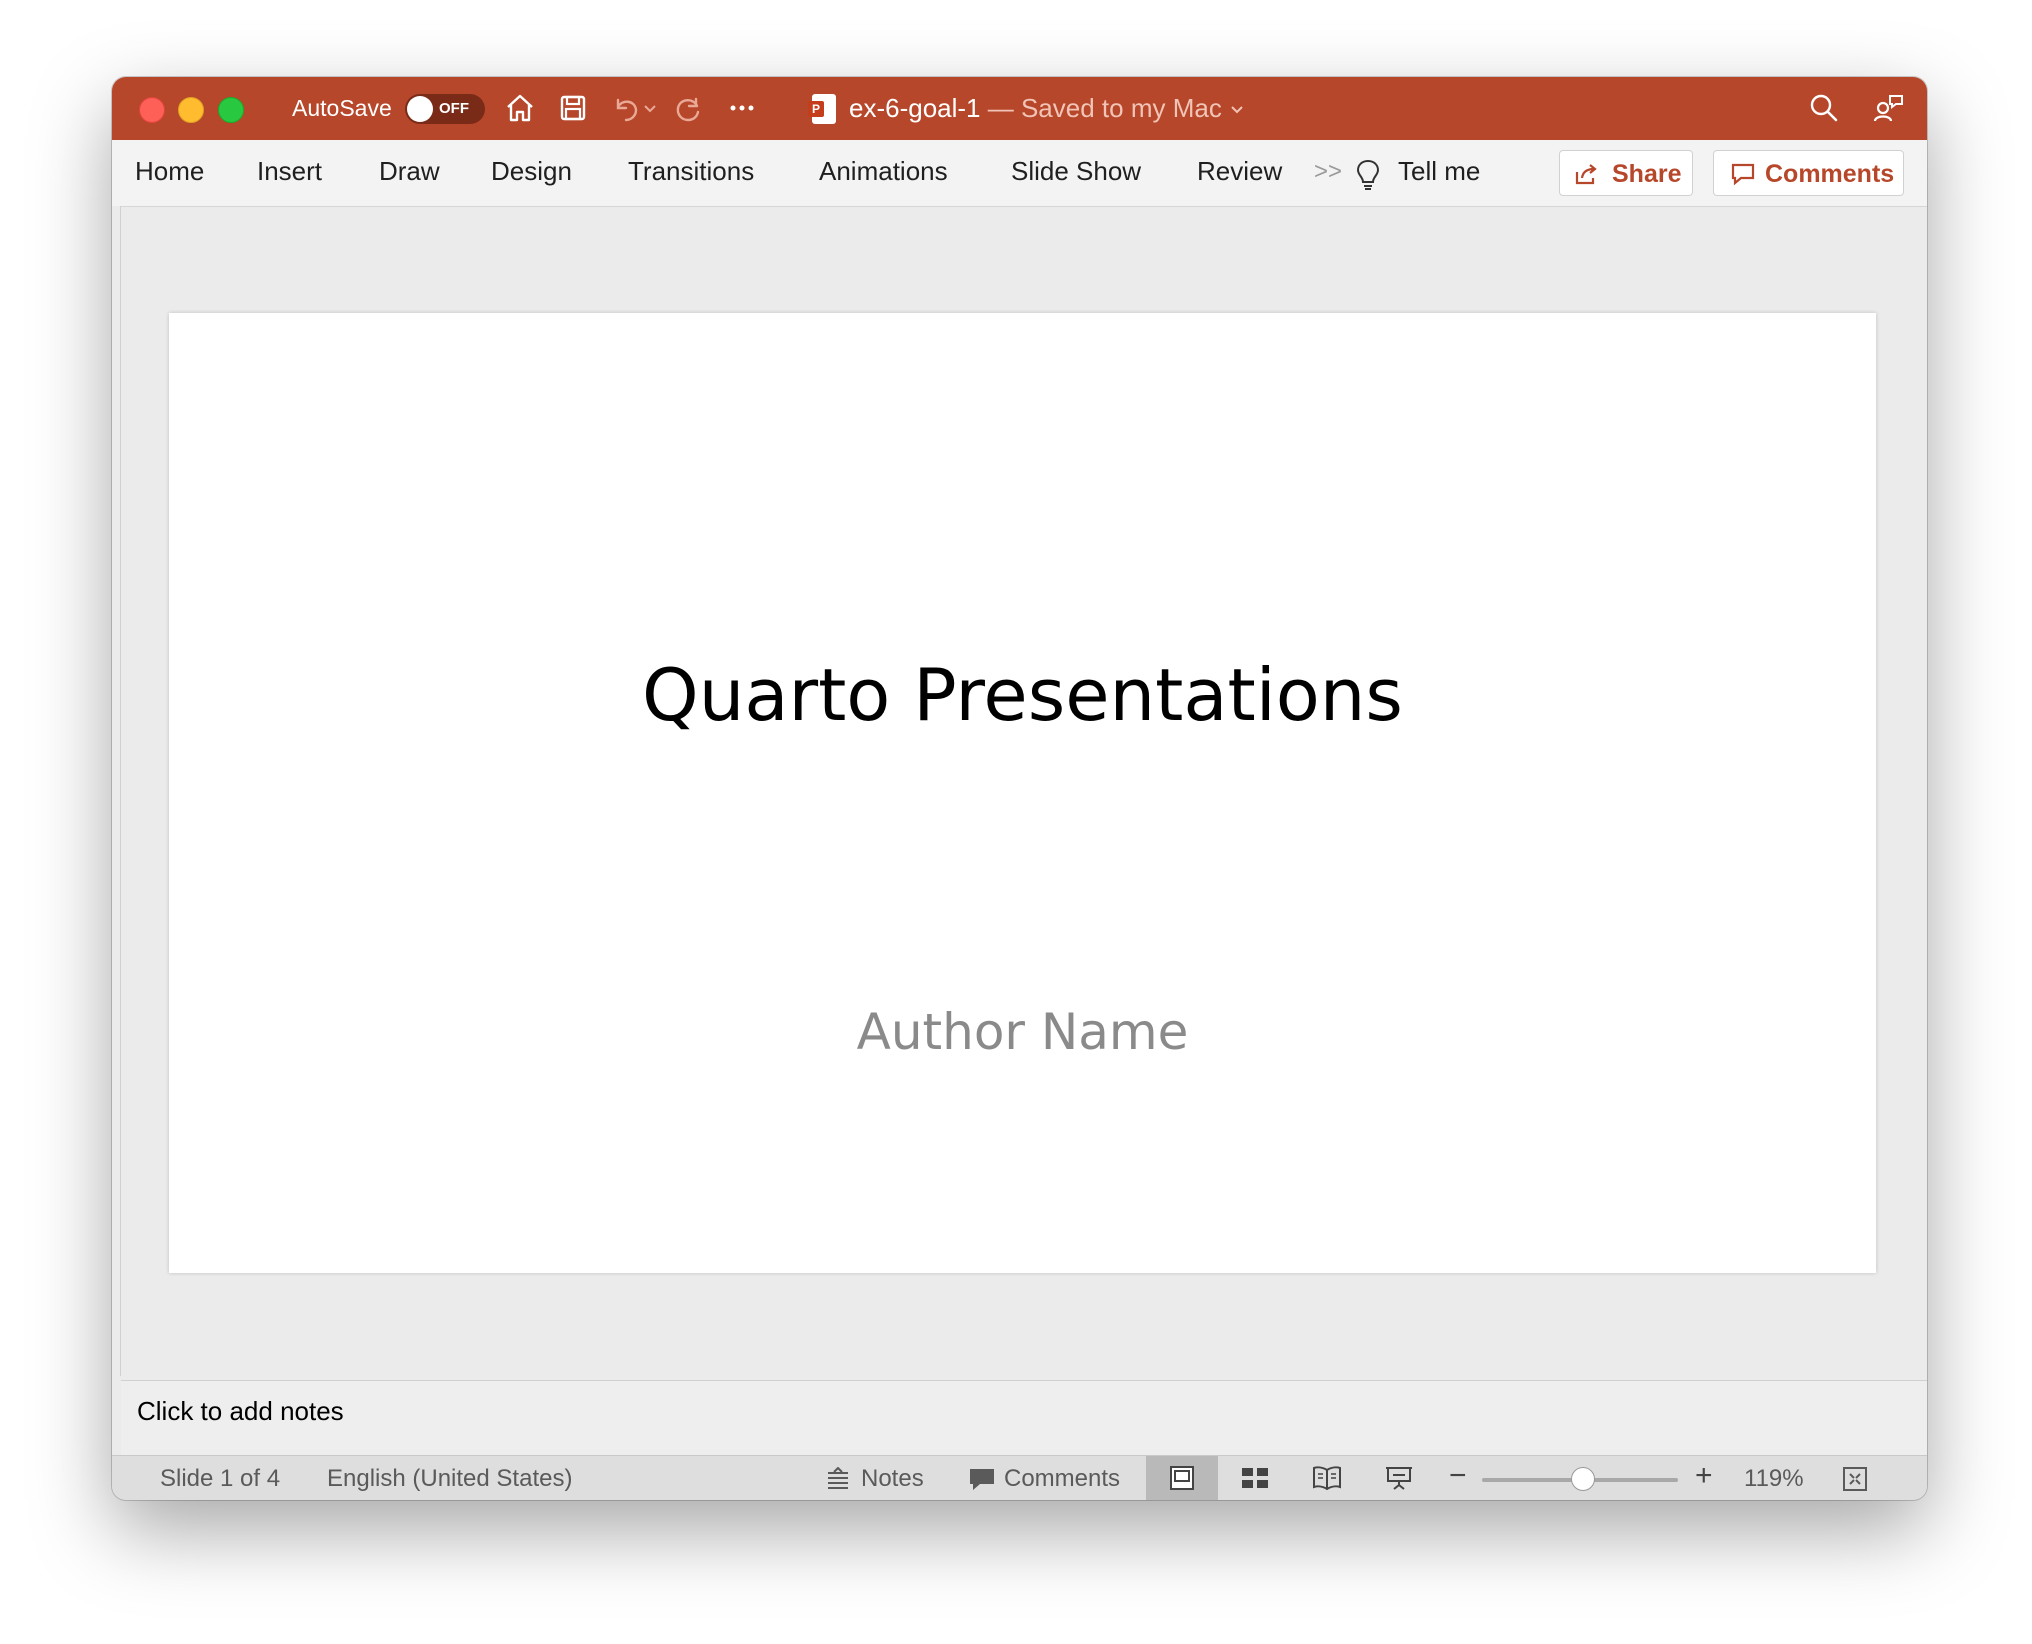  Describe the element at coordinates (191, 110) in the screenshot. I see `minimize-window-button` at that location.